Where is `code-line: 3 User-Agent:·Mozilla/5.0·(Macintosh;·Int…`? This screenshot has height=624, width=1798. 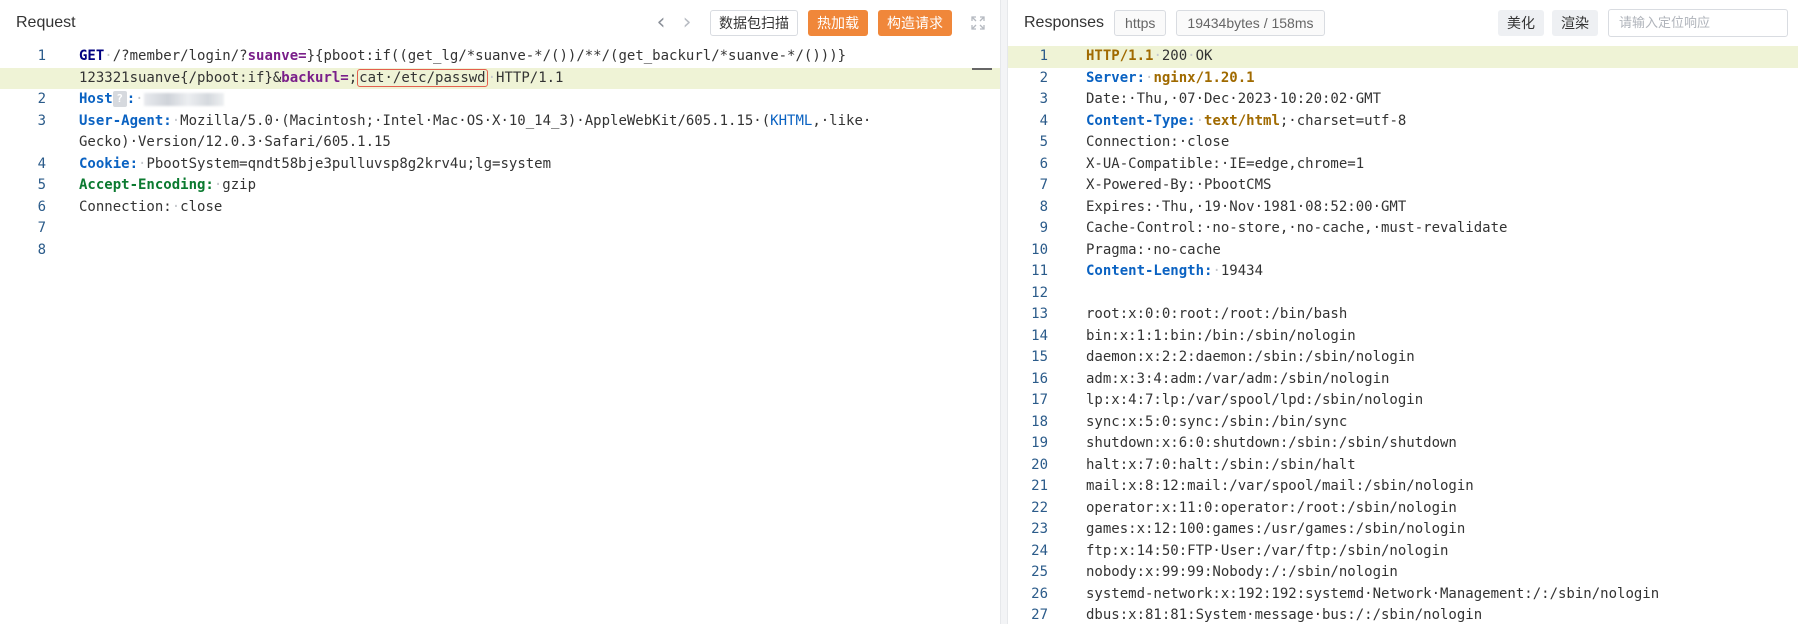 code-line: 3 User-Agent:·Mozilla/5.0·(Macintosh;·Int… is located at coordinates (500, 122).